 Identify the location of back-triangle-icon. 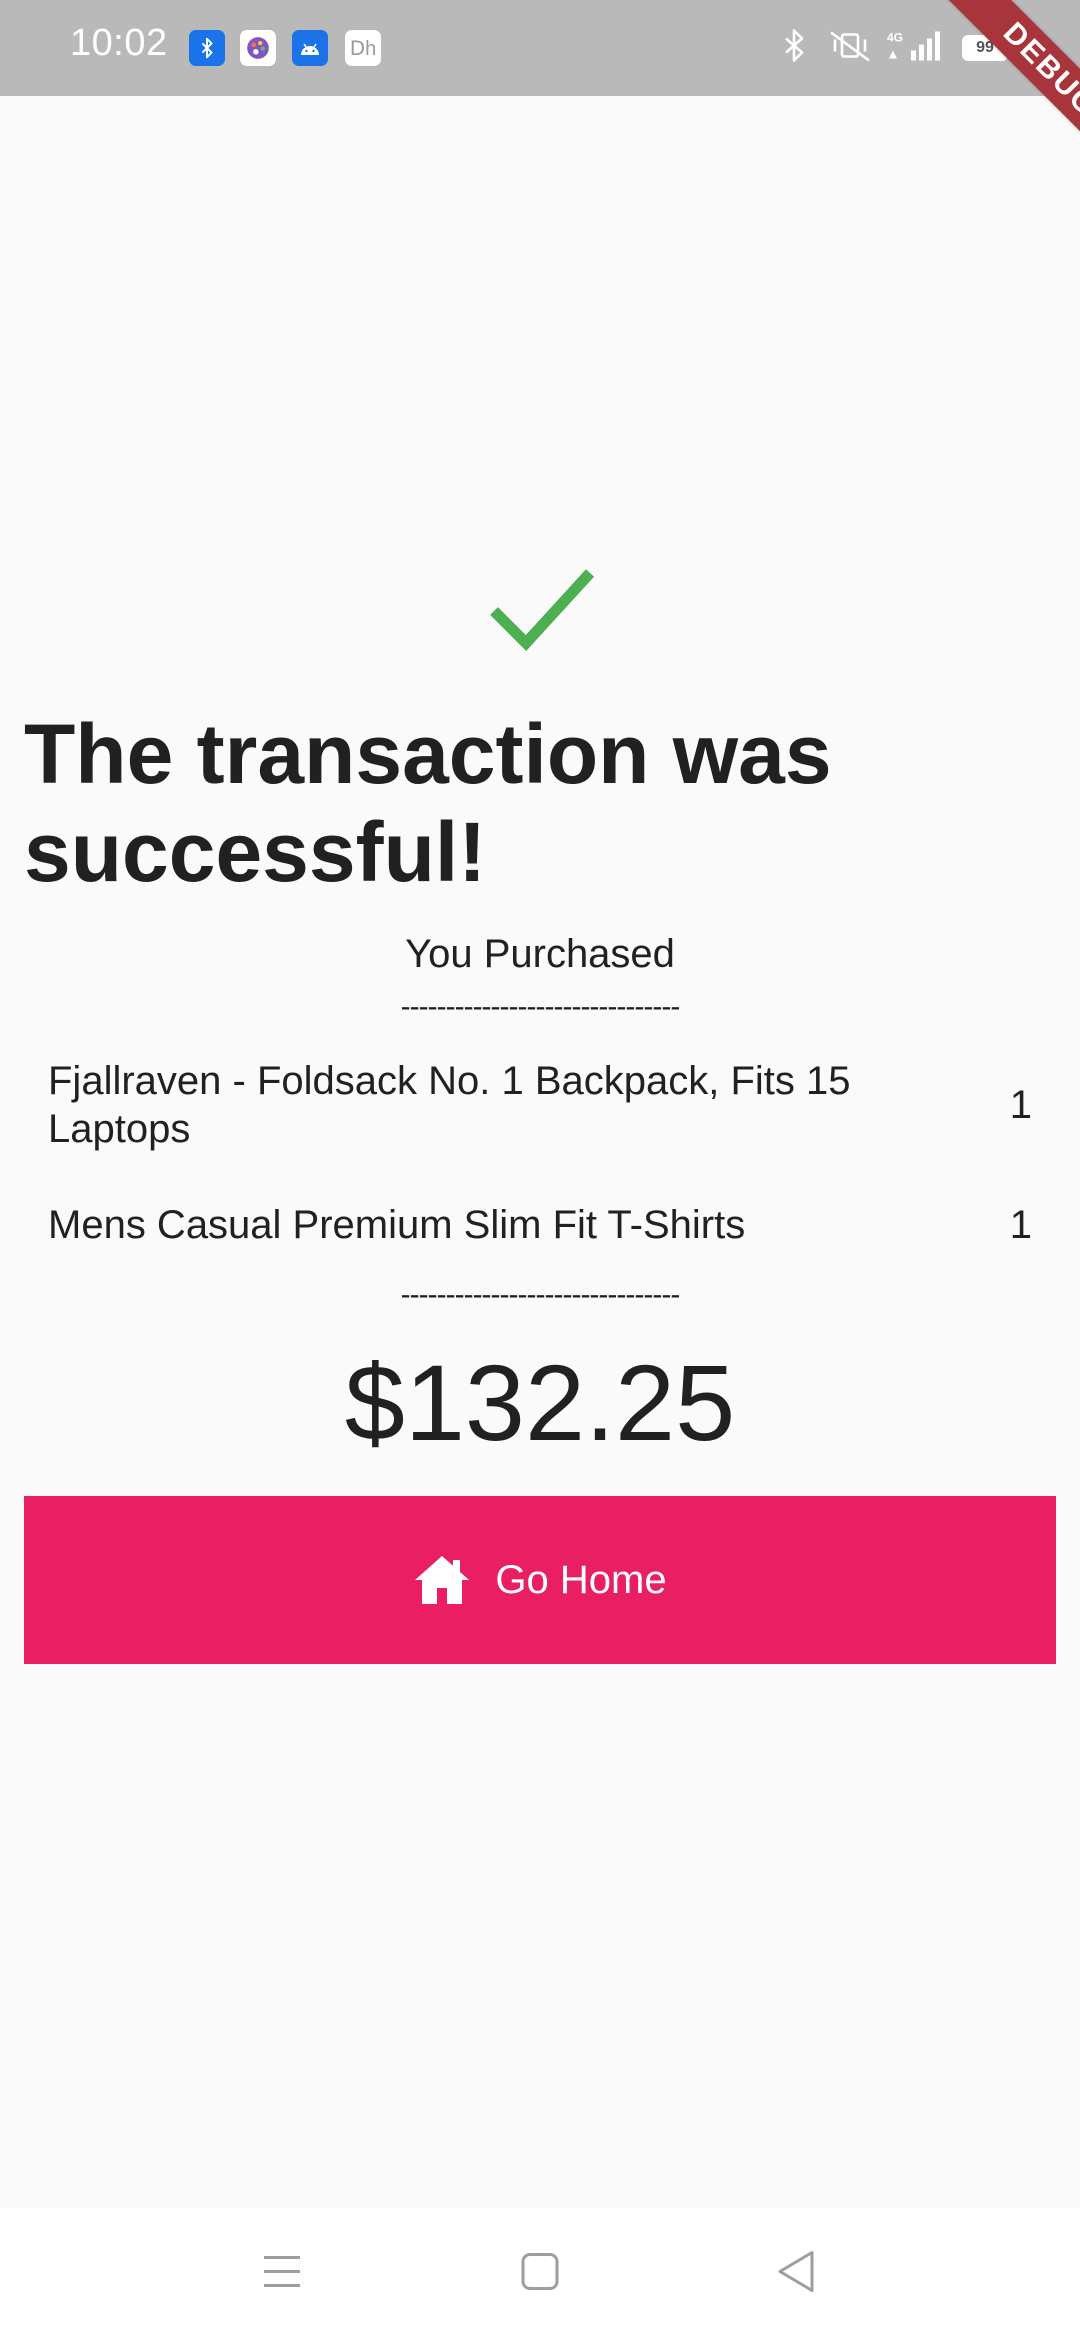
(796, 2274).